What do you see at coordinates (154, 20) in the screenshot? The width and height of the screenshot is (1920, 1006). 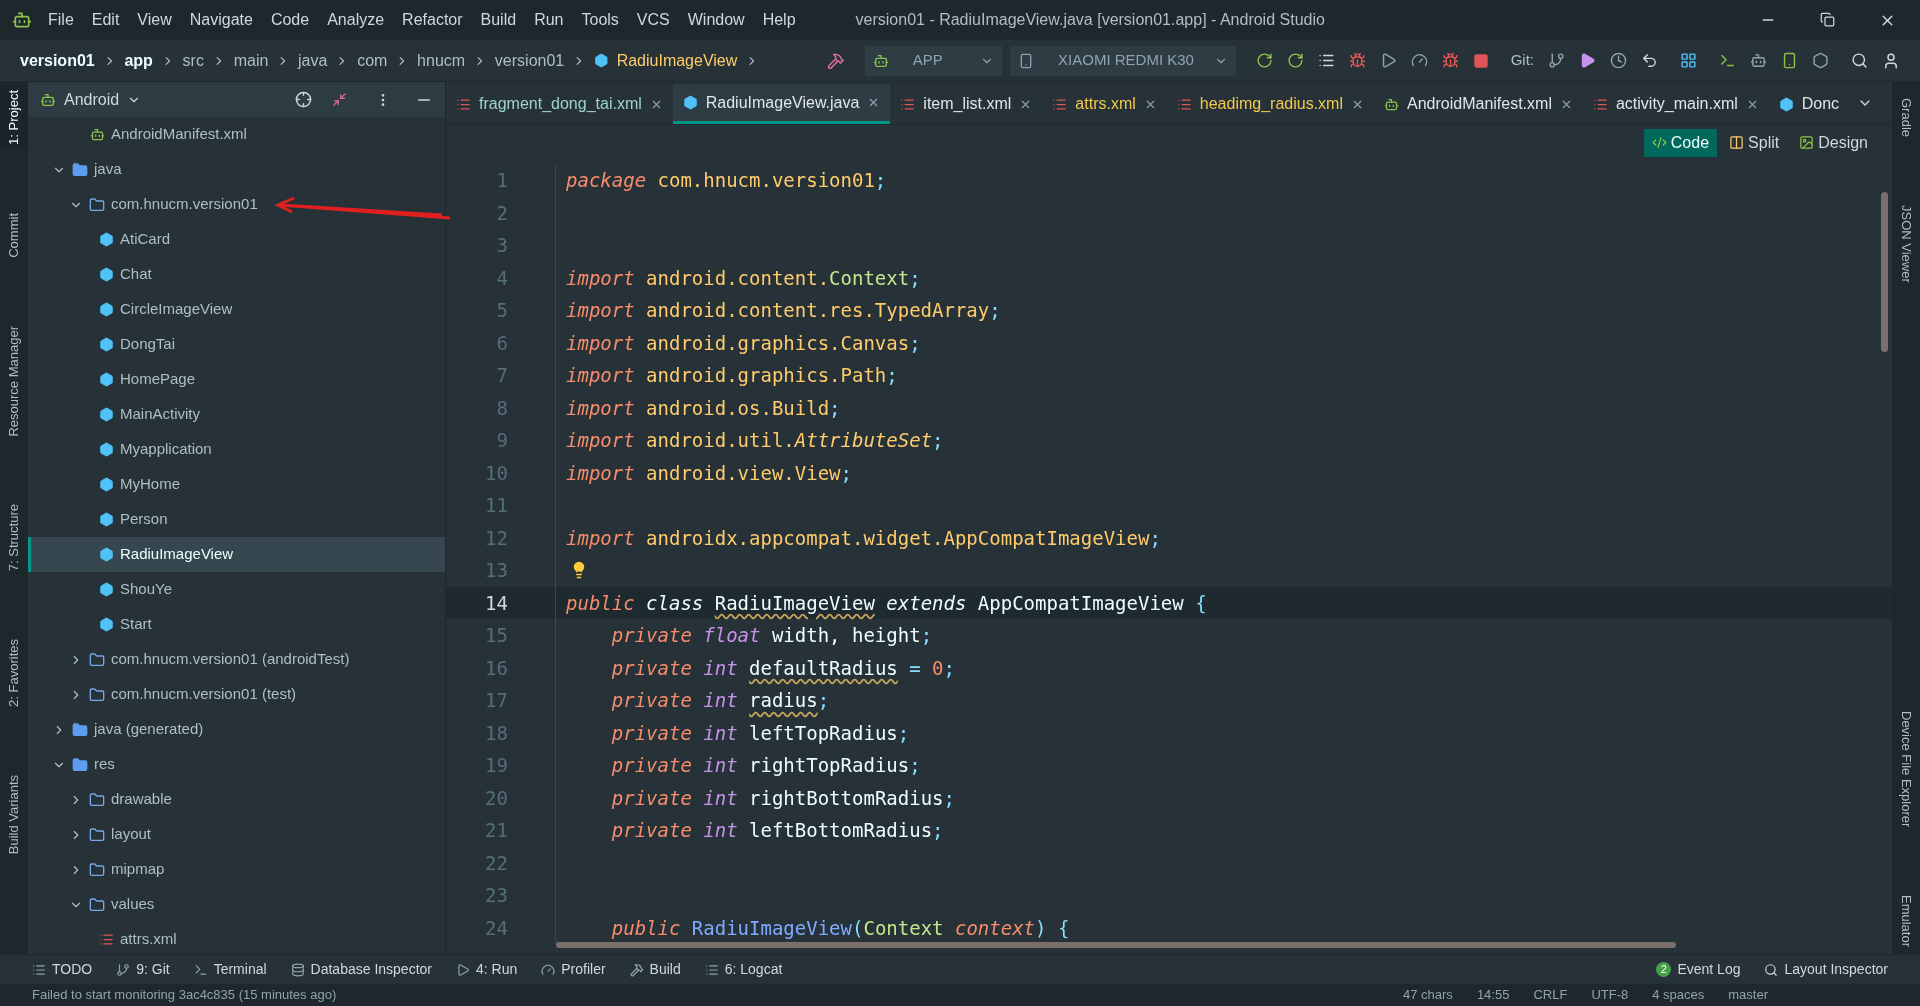 I see `menu-item: View` at bounding box center [154, 20].